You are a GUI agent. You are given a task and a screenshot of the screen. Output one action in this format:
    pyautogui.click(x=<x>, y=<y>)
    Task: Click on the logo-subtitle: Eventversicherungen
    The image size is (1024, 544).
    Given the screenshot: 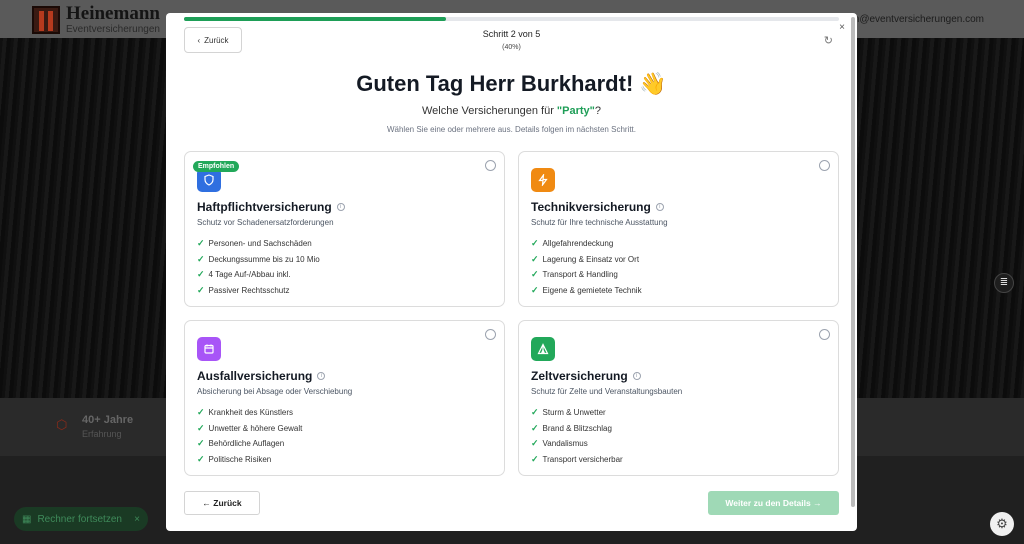 What is the action you would take?
    pyautogui.click(x=113, y=29)
    